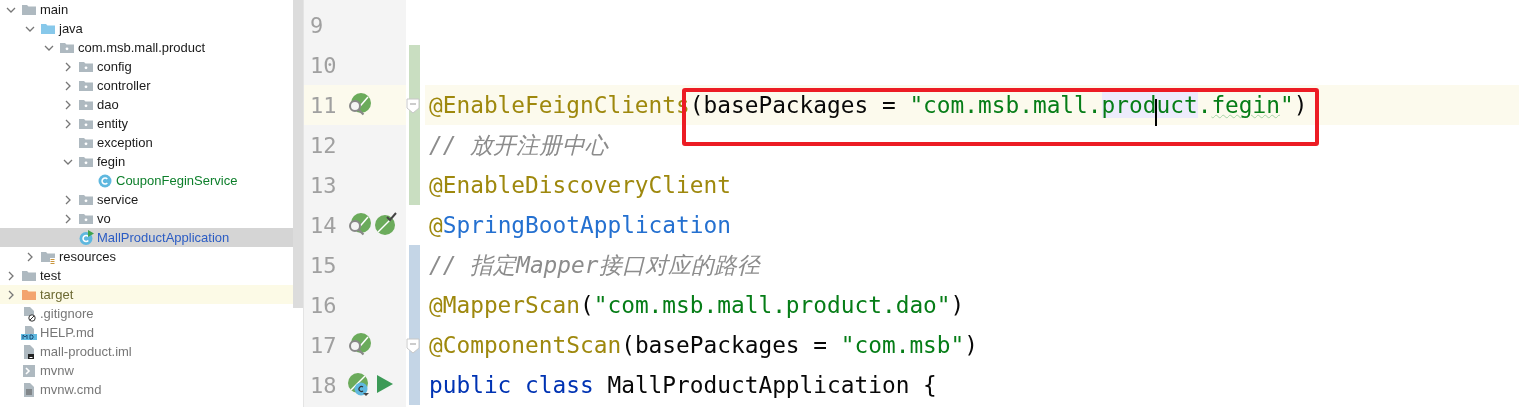  Describe the element at coordinates (323, 265) in the screenshot. I see `line-number: 15` at that location.